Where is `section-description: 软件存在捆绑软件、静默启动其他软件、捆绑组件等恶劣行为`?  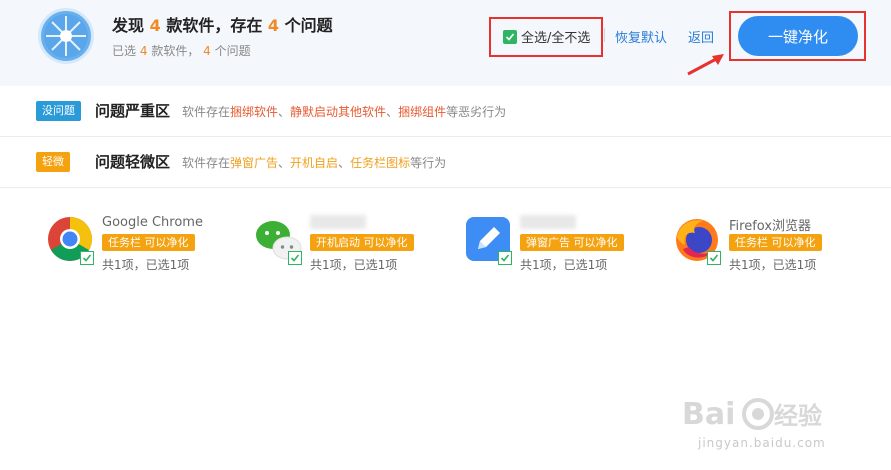
section-description: 软件存在捆绑软件、静默启动其他软件、捆绑组件等恶劣行为 is located at coordinates (344, 112).